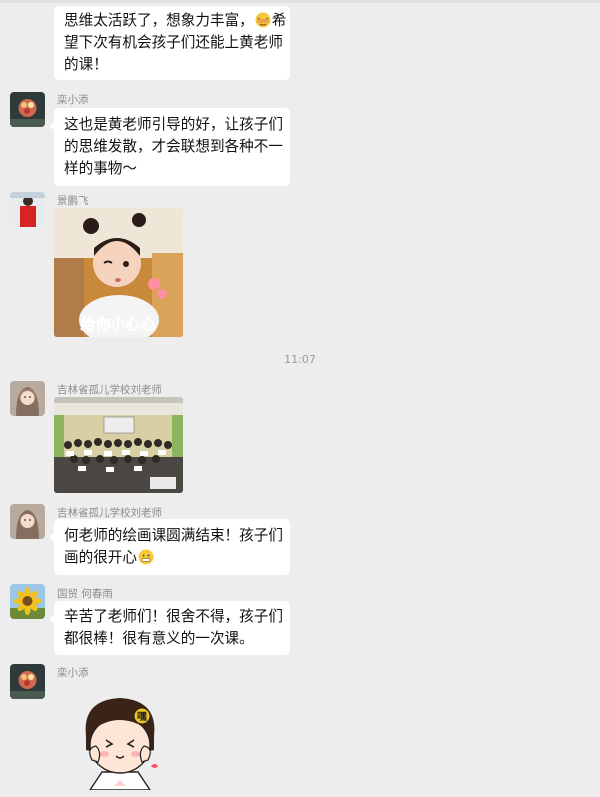 This screenshot has height=797, width=600. I want to click on photo-classroom-image, so click(118, 445).